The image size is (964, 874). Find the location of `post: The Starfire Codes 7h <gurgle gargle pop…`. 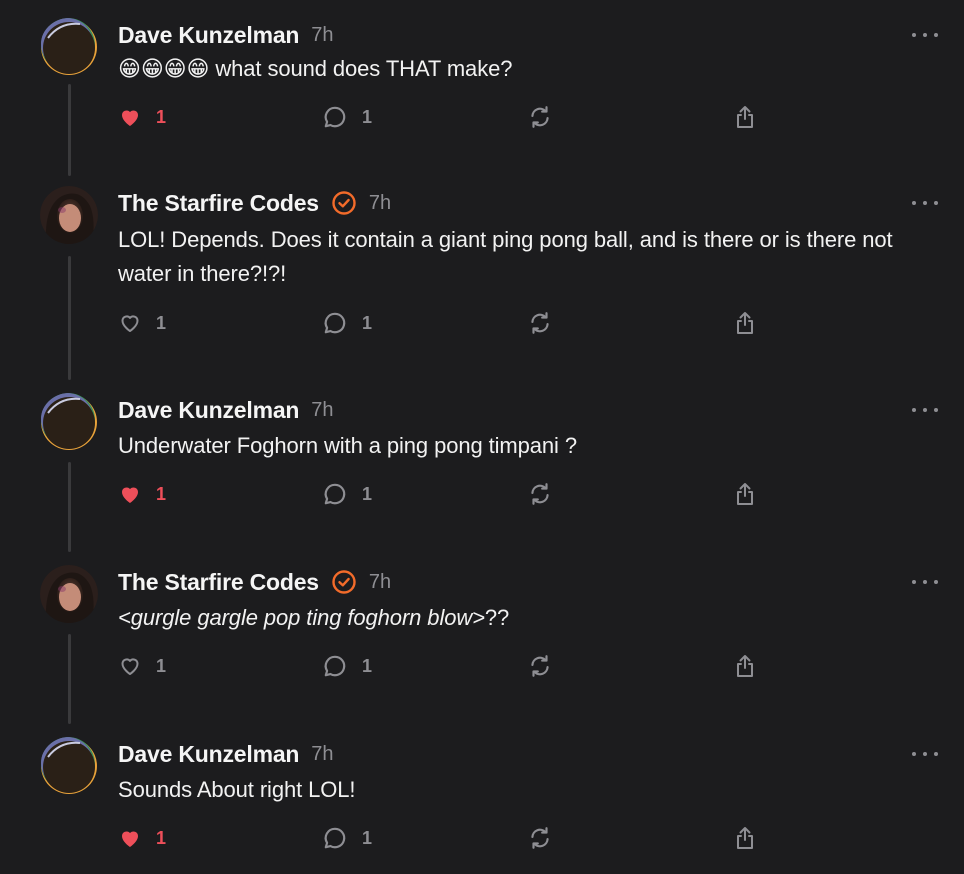

post: The Starfire Codes 7h <gurgle gargle pop… is located at coordinates (482, 630).